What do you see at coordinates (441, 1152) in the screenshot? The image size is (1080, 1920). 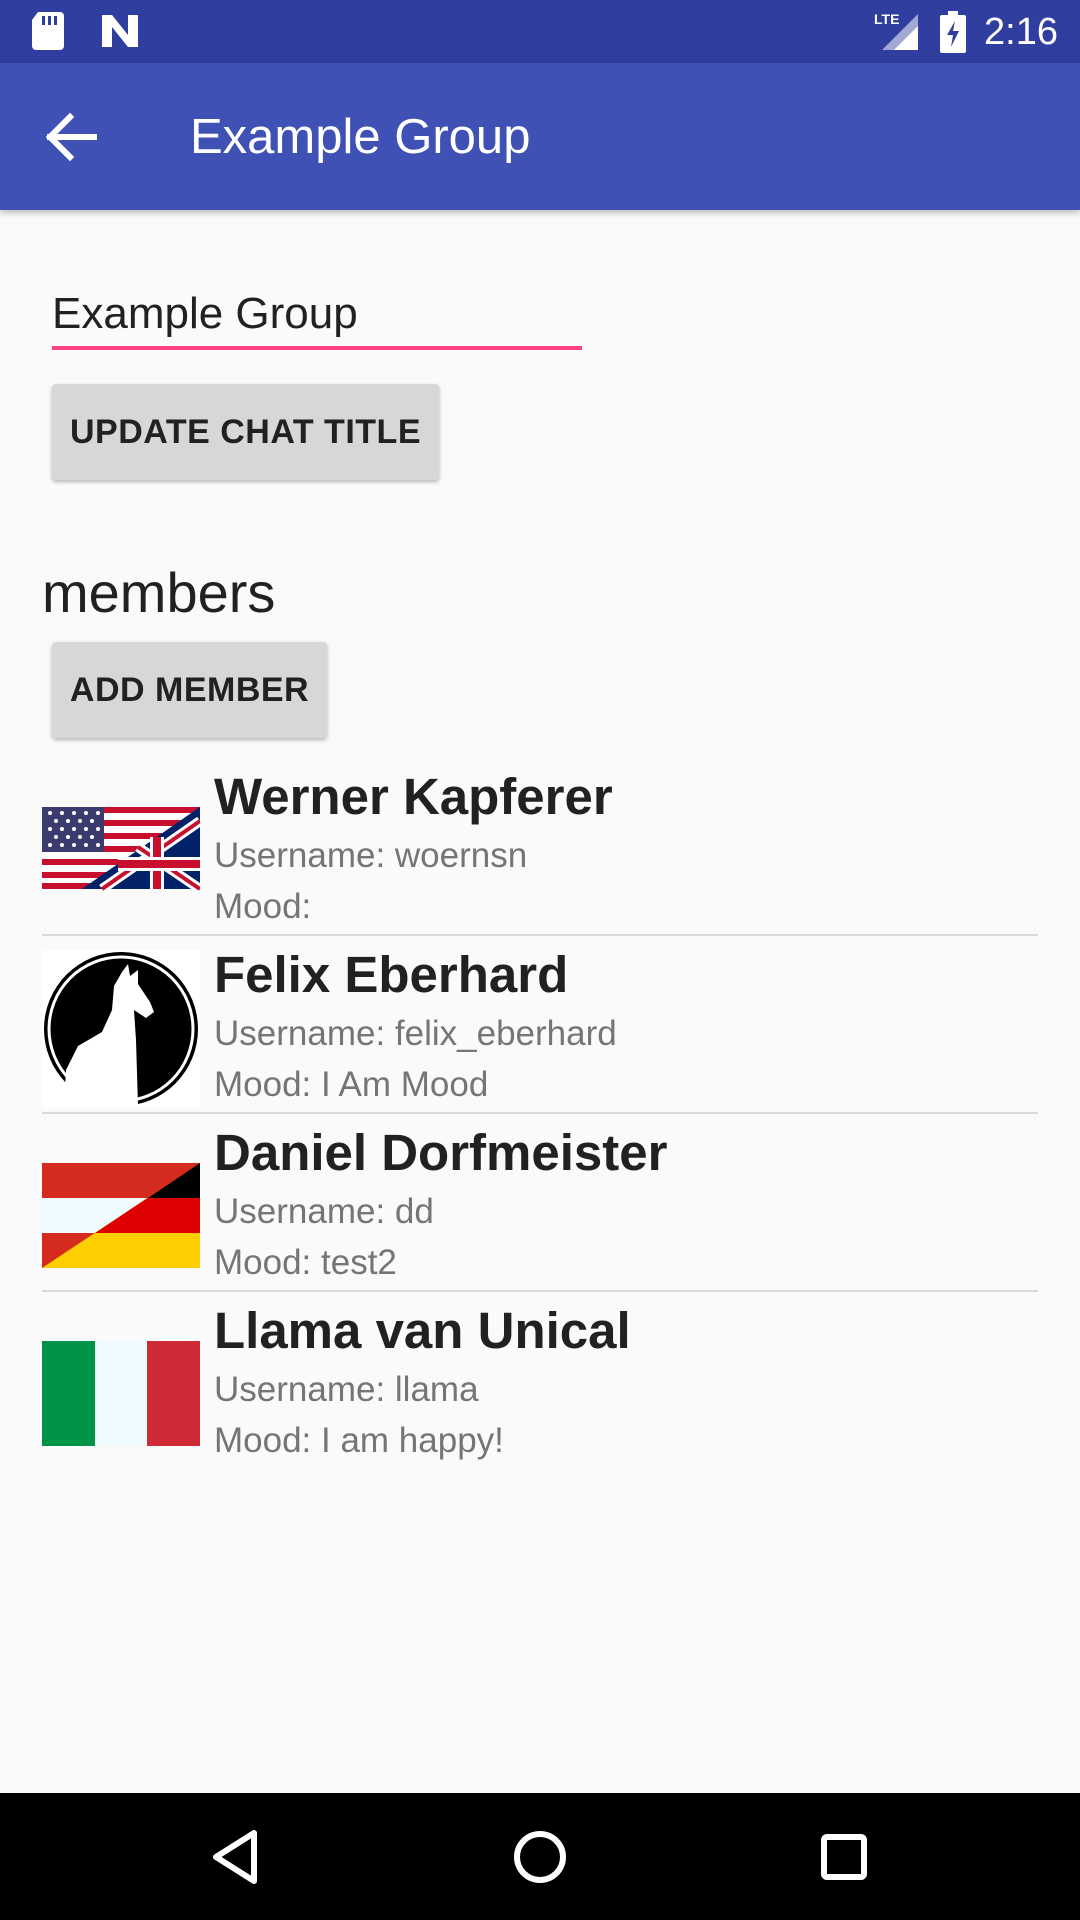 I see `member-name: Daniel Dorfmeister` at bounding box center [441, 1152].